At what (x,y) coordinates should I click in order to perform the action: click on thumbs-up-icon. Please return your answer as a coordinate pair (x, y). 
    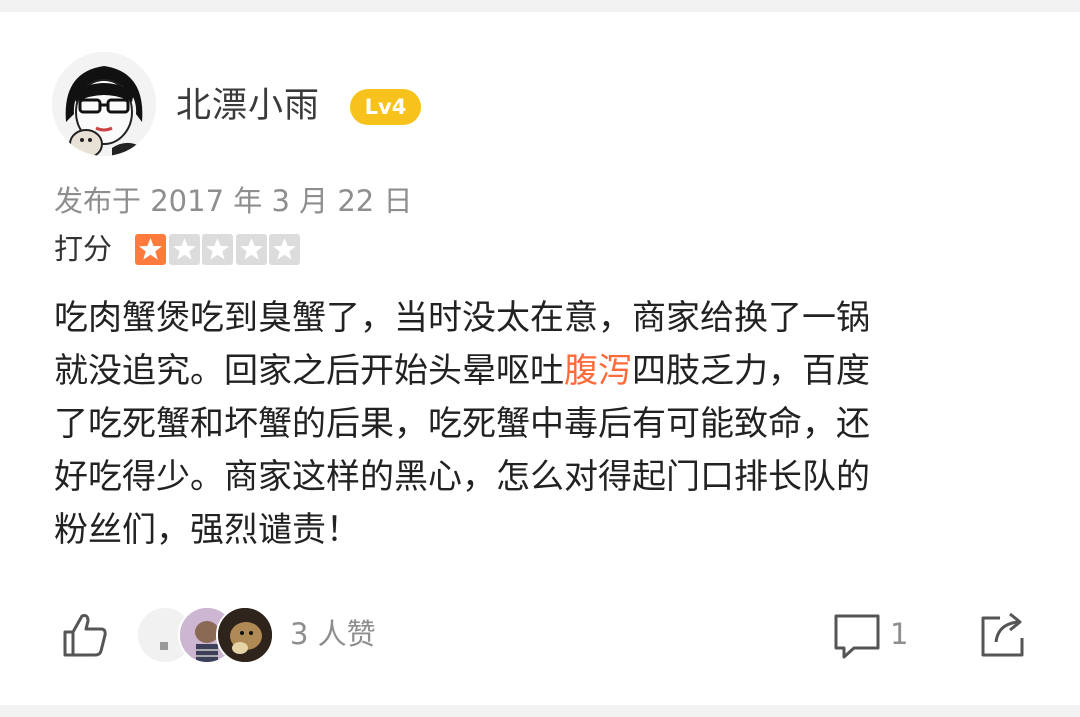
    Looking at the image, I should click on (85, 635).